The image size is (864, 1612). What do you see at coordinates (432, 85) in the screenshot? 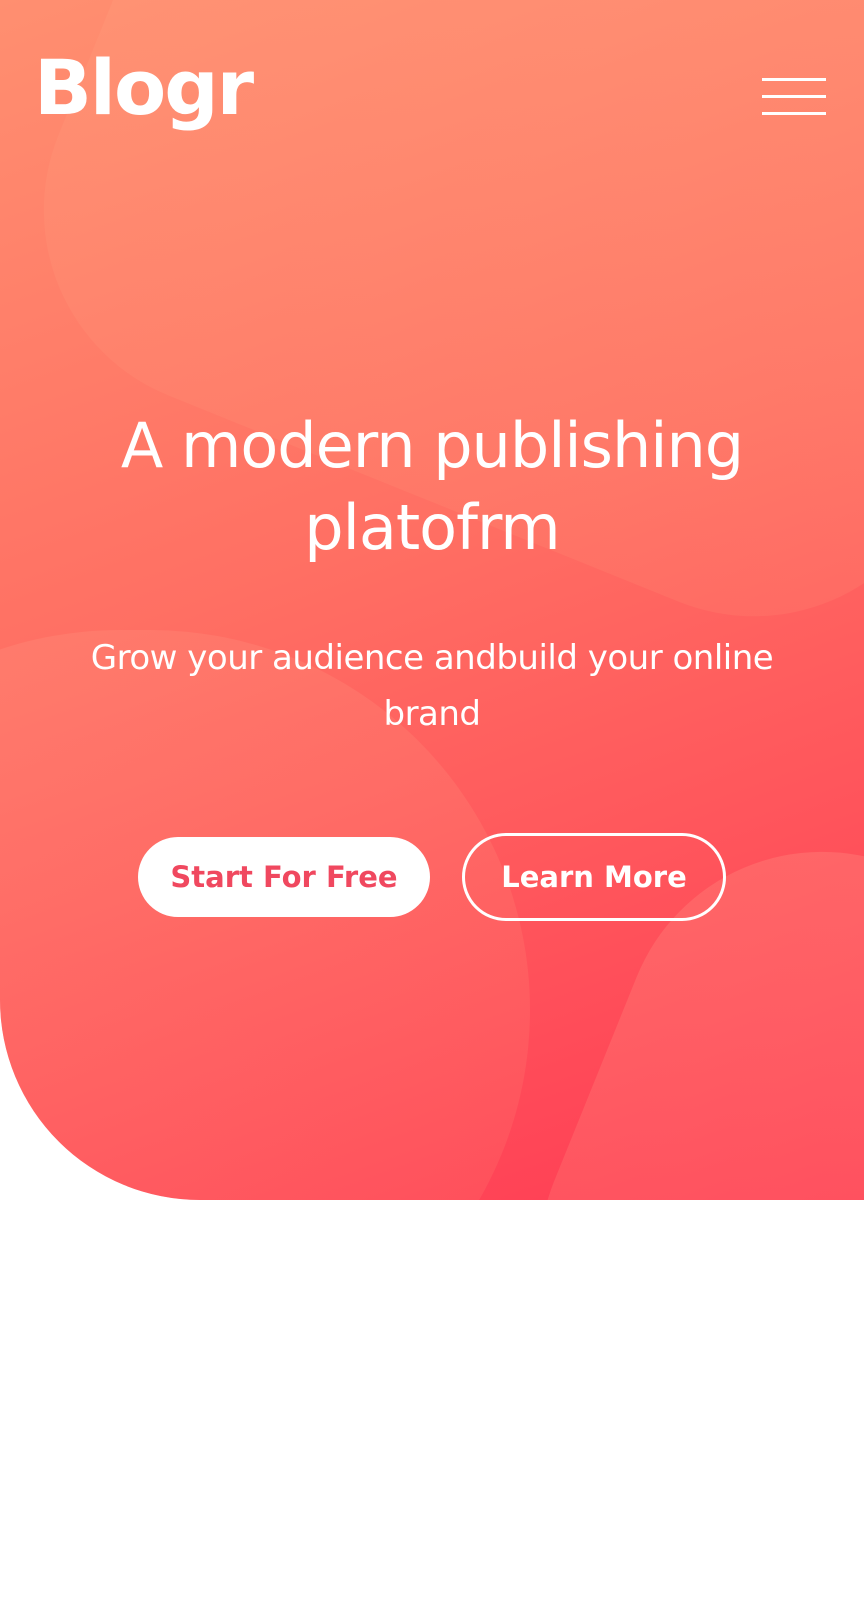
I see `site-header: Blogr` at bounding box center [432, 85].